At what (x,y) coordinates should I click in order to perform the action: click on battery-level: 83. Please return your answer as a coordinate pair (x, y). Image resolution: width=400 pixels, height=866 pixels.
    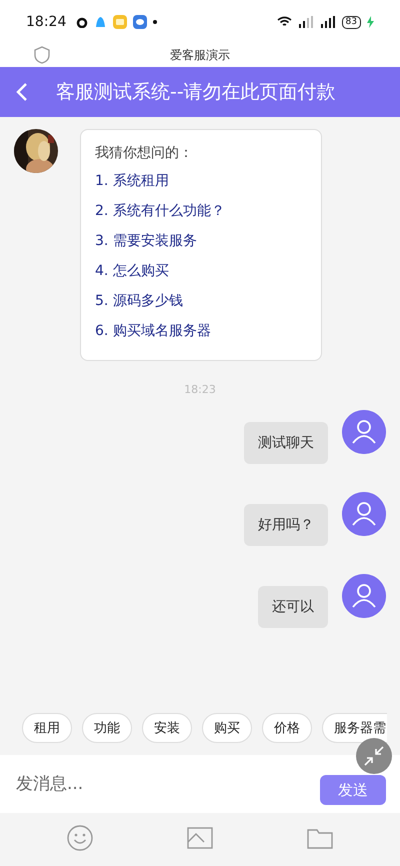
    Looking at the image, I should click on (351, 22).